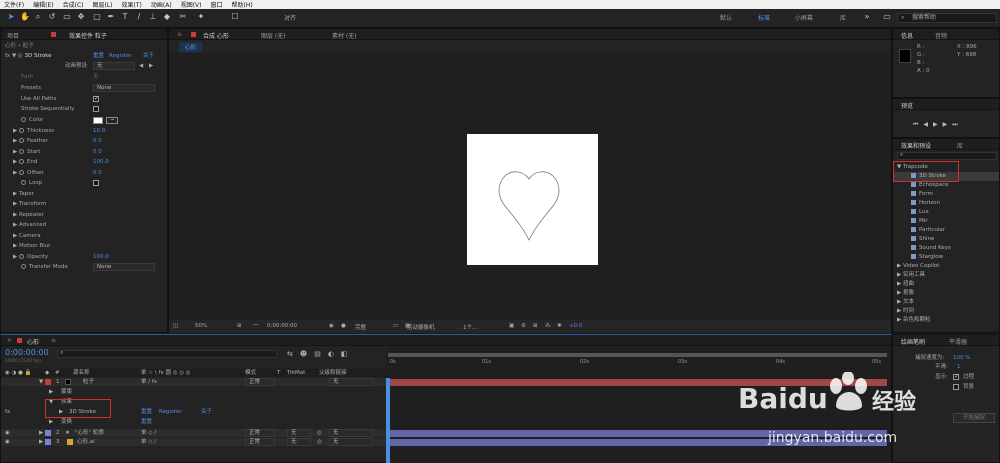 This screenshot has width=1000, height=463. I want to click on opacity-value: 100.0, so click(101, 257).